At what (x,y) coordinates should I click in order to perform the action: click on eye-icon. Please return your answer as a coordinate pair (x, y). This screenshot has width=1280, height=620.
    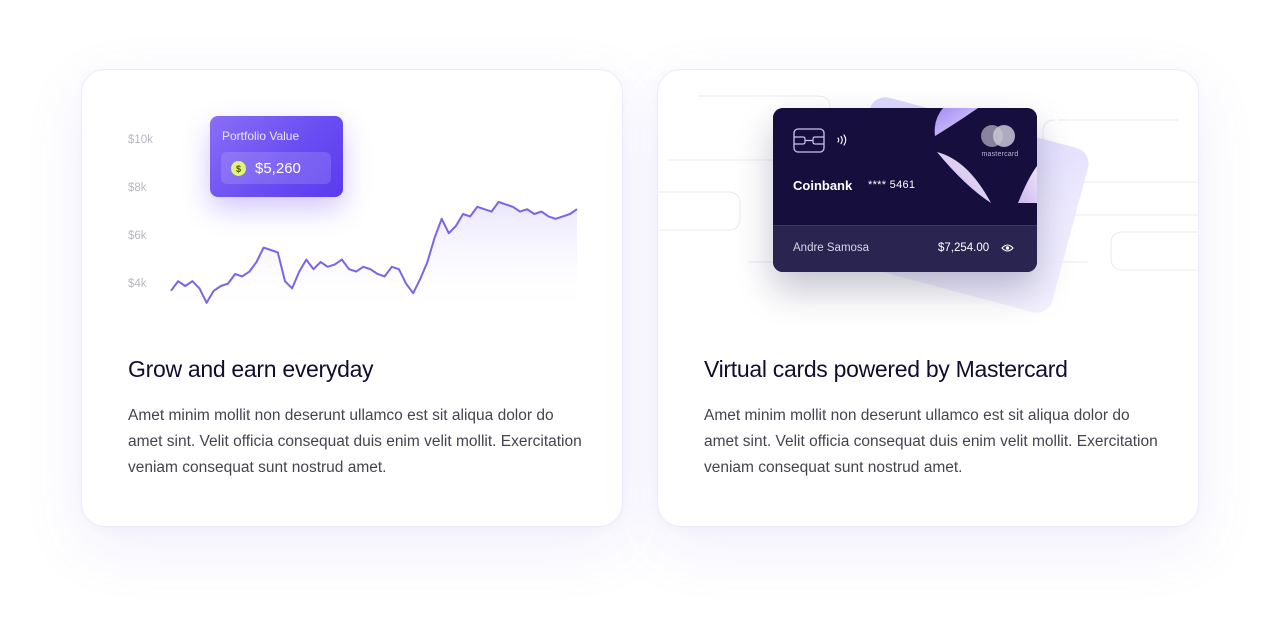
    Looking at the image, I should click on (1007, 248).